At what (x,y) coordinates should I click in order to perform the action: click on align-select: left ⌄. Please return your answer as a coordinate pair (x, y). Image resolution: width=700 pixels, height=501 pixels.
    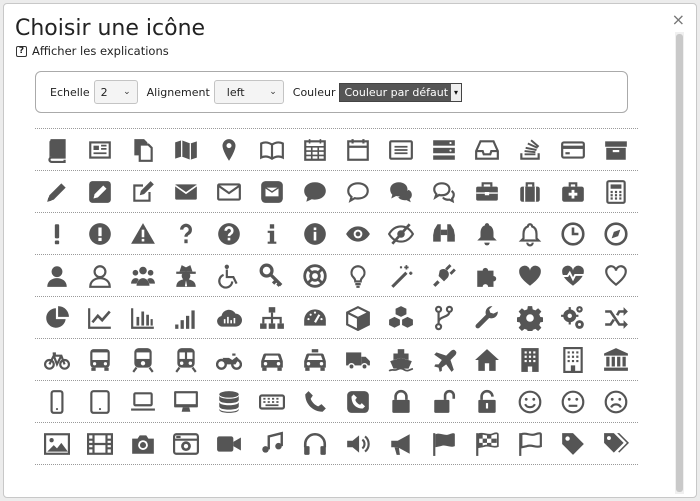
    Looking at the image, I should click on (248, 92).